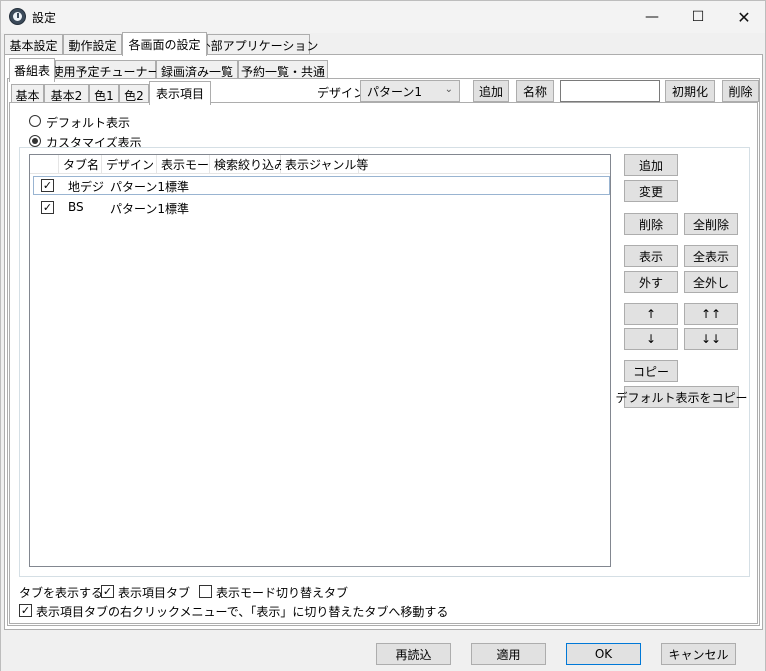  I want to click on apply-button: 適用, so click(508, 654).